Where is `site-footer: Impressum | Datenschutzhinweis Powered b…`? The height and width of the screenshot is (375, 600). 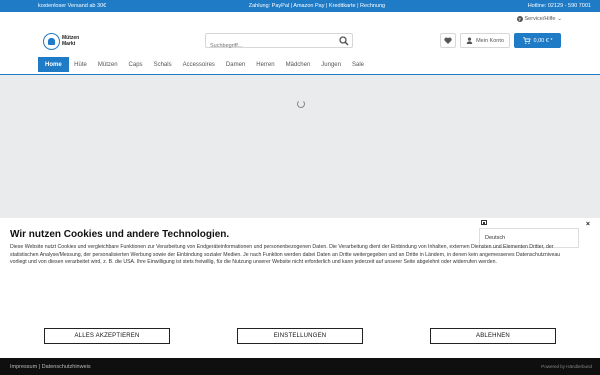 site-footer: Impressum | Datenschutzhinweis Powered b… is located at coordinates (300, 366).